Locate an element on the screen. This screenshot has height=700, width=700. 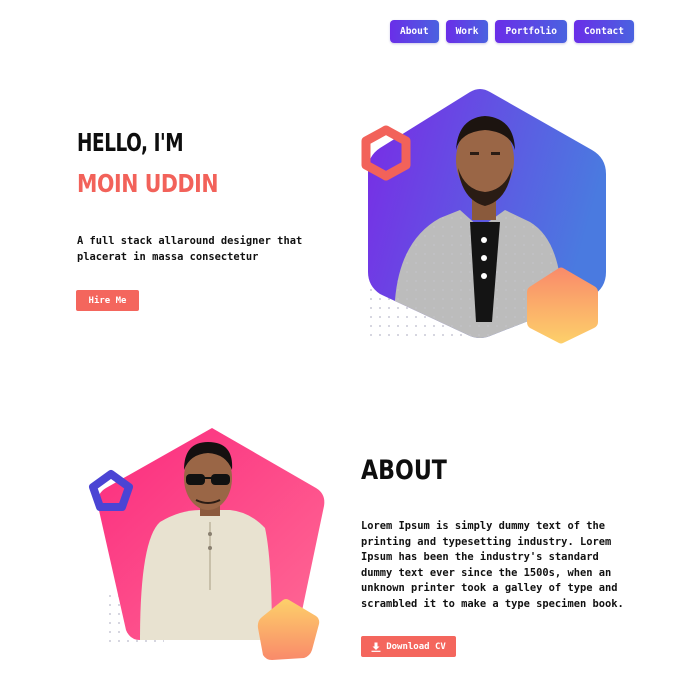
download-cv-label: Download CV is located at coordinates (416, 646).